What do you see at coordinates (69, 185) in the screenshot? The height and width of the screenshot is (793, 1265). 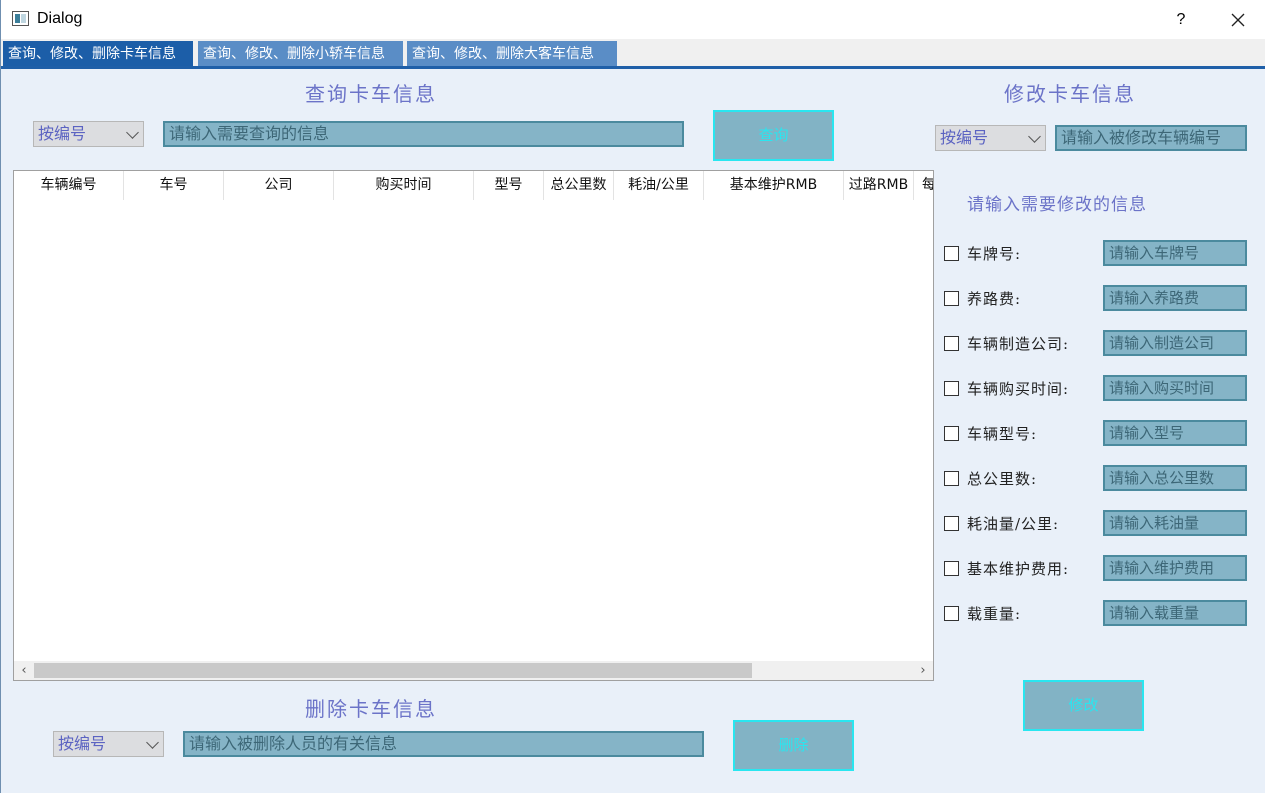 I see `column-header: 车辆编号` at bounding box center [69, 185].